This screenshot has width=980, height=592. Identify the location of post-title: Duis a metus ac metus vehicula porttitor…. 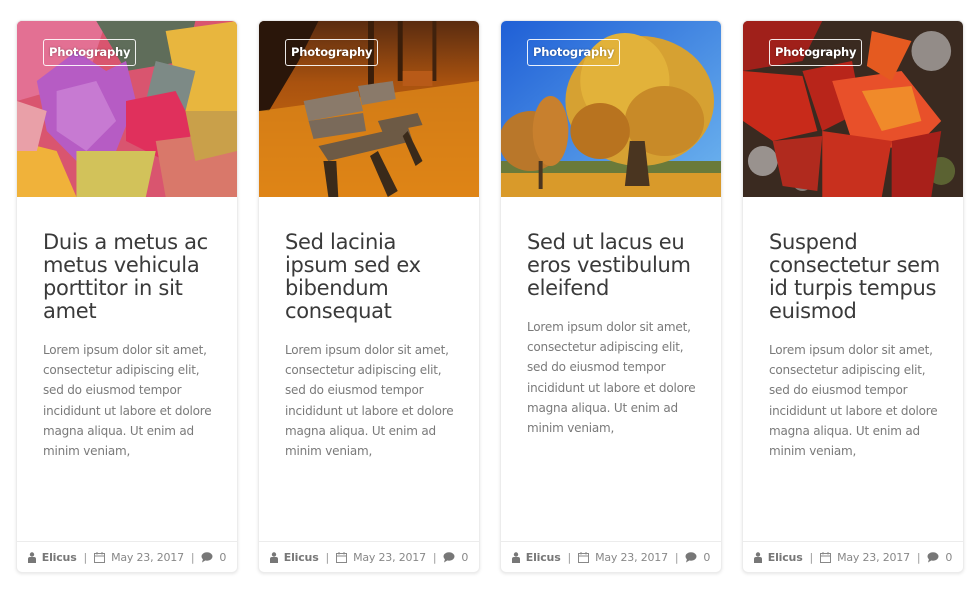
(131, 277).